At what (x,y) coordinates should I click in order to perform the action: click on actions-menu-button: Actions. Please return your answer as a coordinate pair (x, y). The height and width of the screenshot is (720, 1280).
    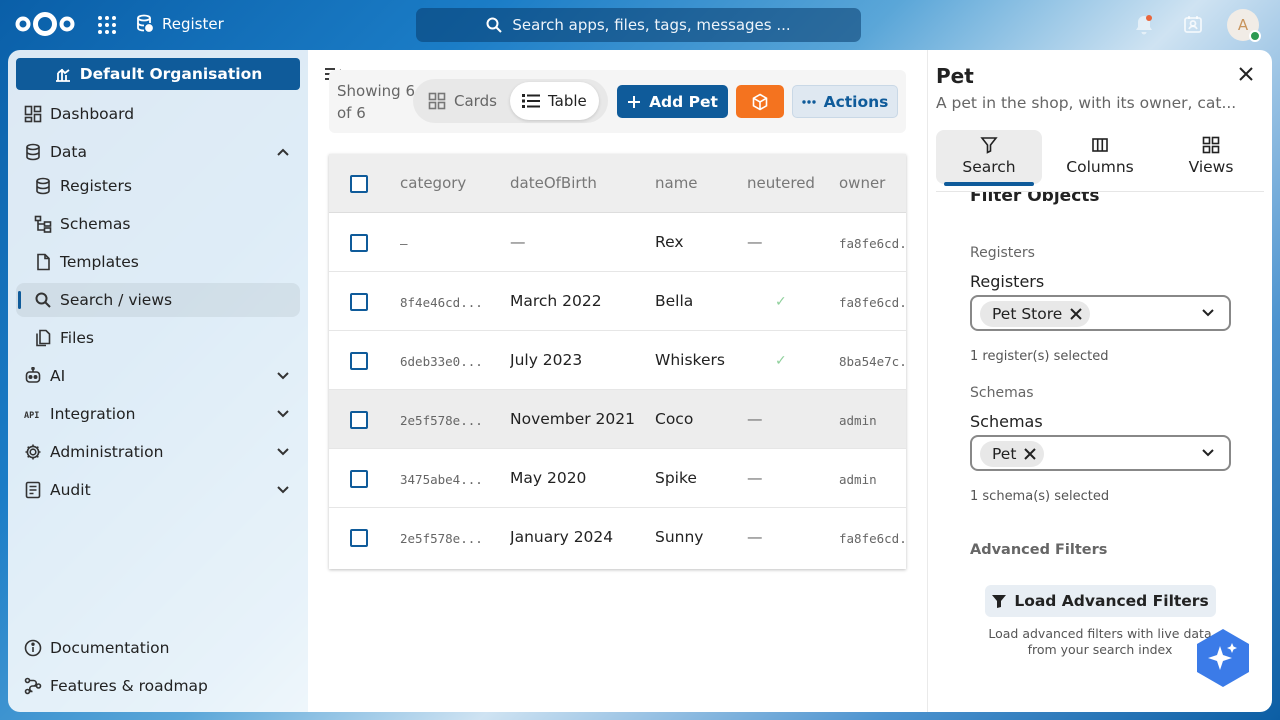
    Looking at the image, I should click on (845, 101).